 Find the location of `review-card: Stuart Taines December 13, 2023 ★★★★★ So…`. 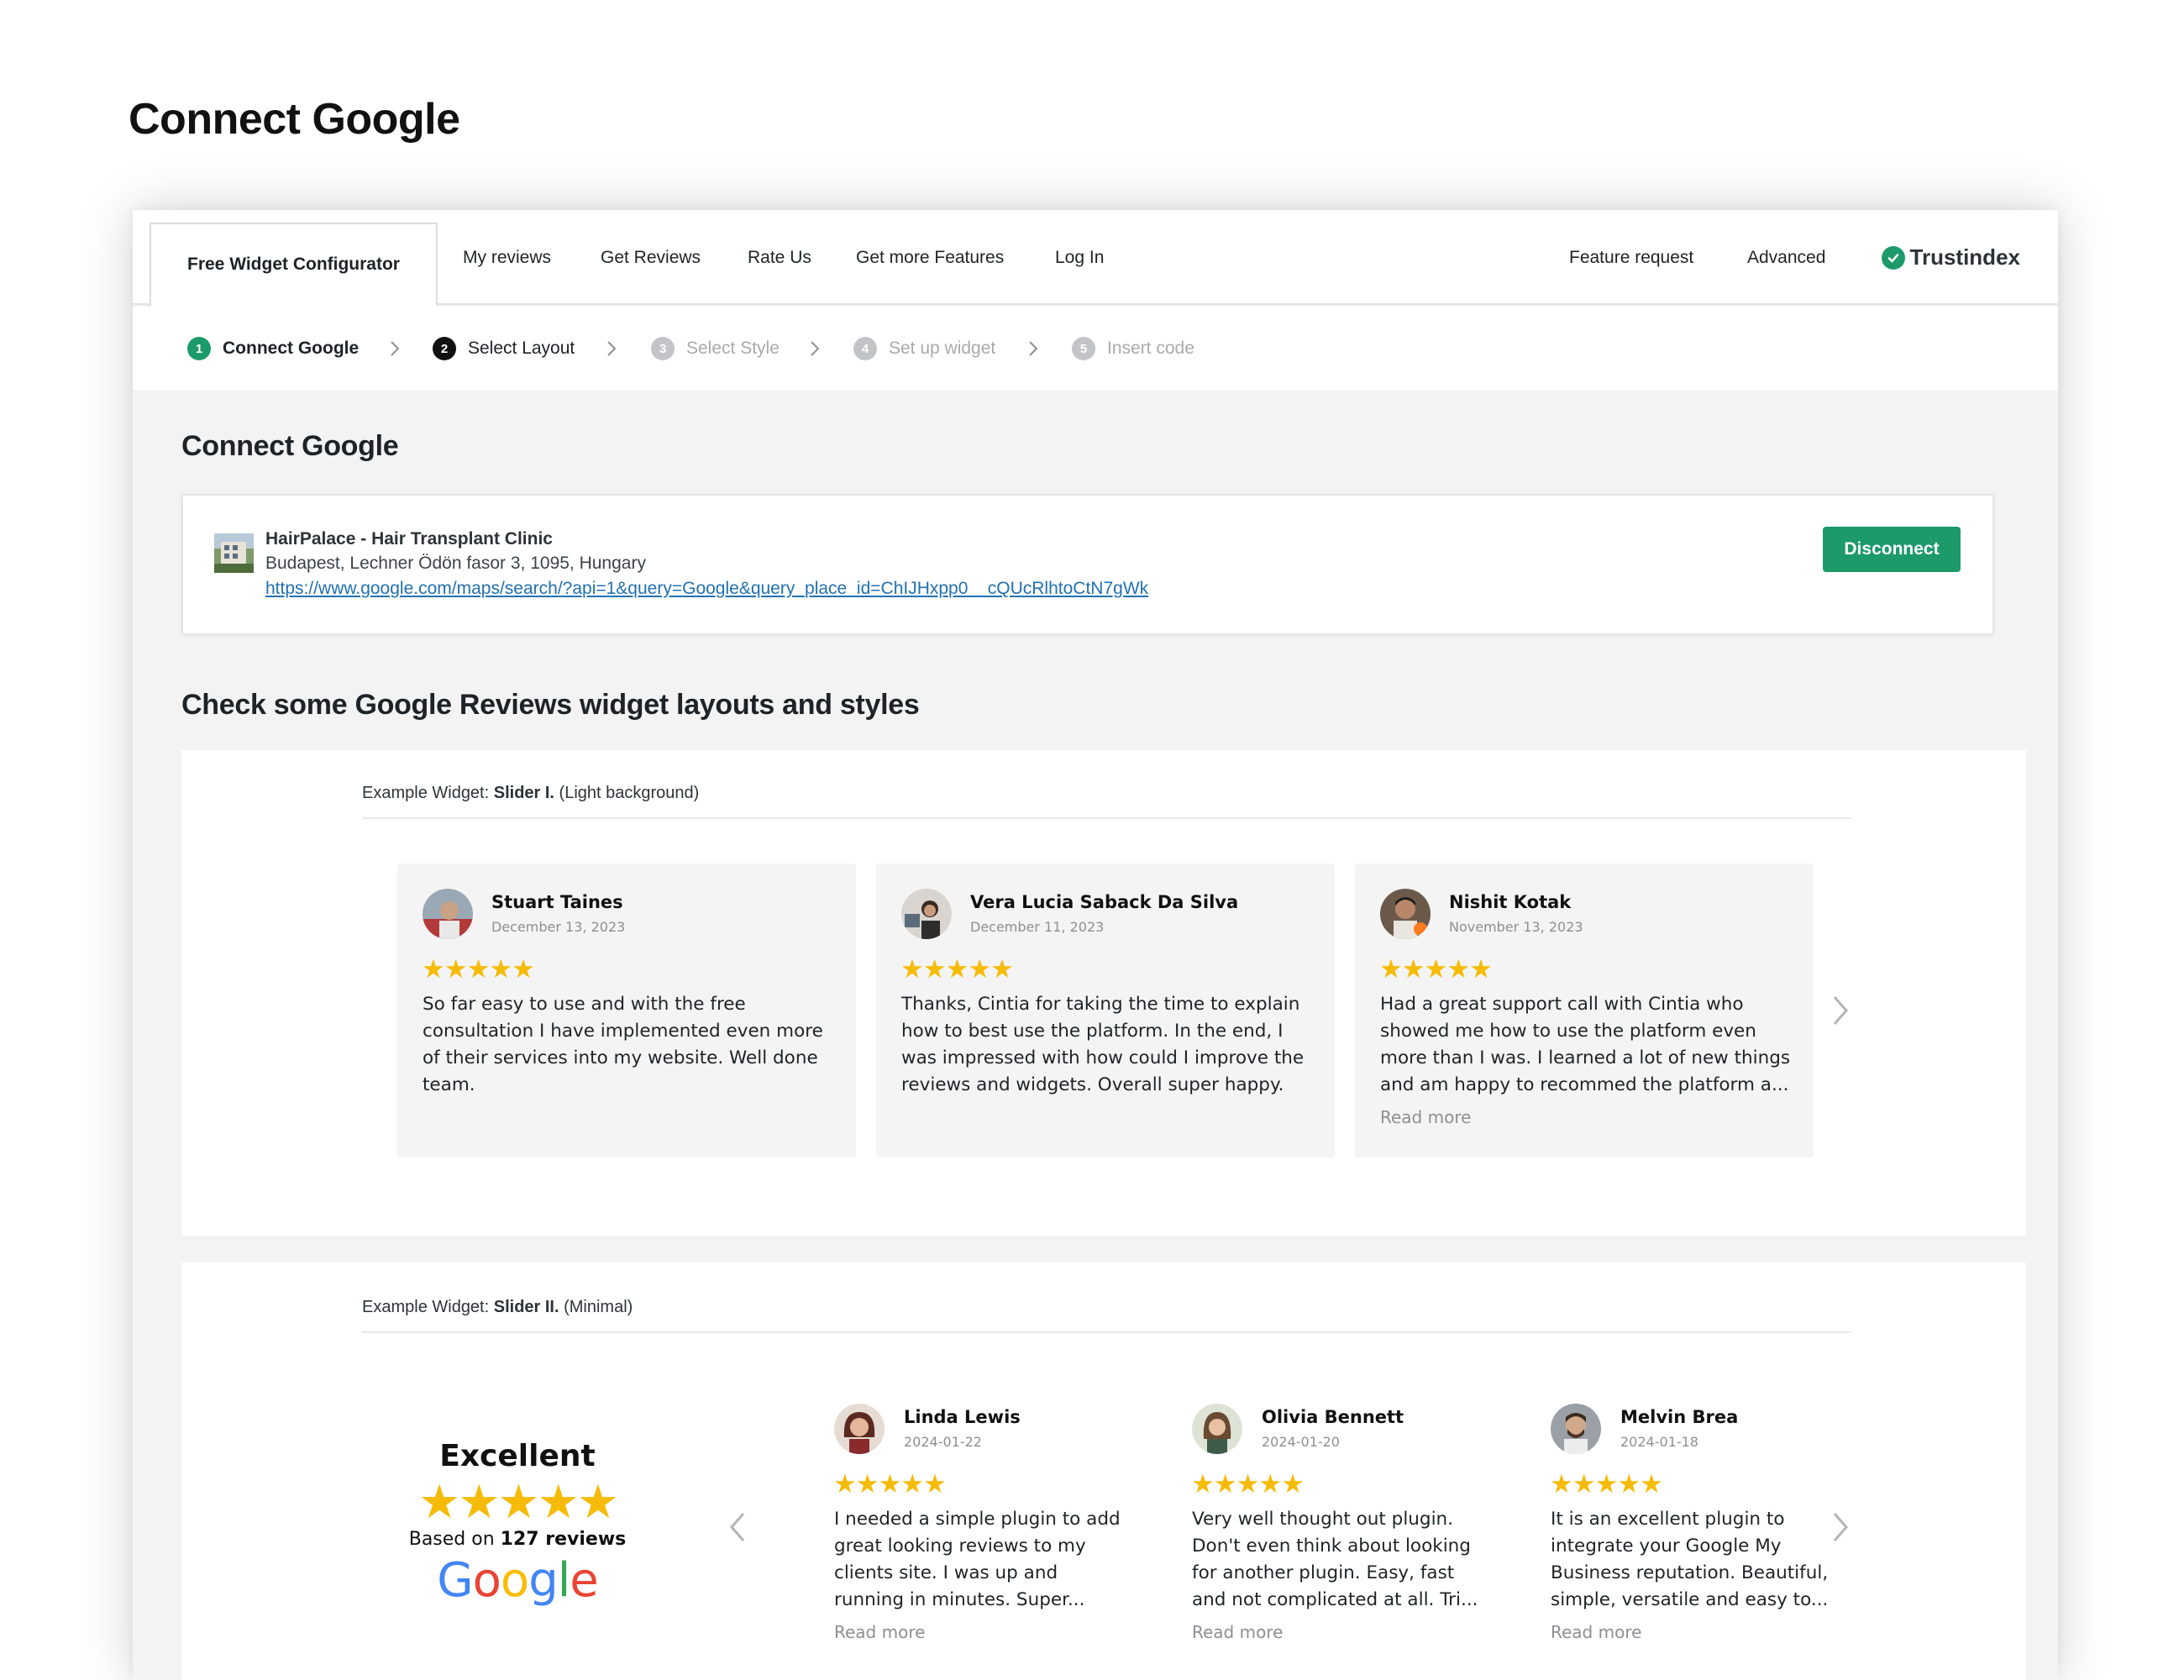

review-card: Stuart Taines December 13, 2023 ★★★★★ So… is located at coordinates (626, 1011).